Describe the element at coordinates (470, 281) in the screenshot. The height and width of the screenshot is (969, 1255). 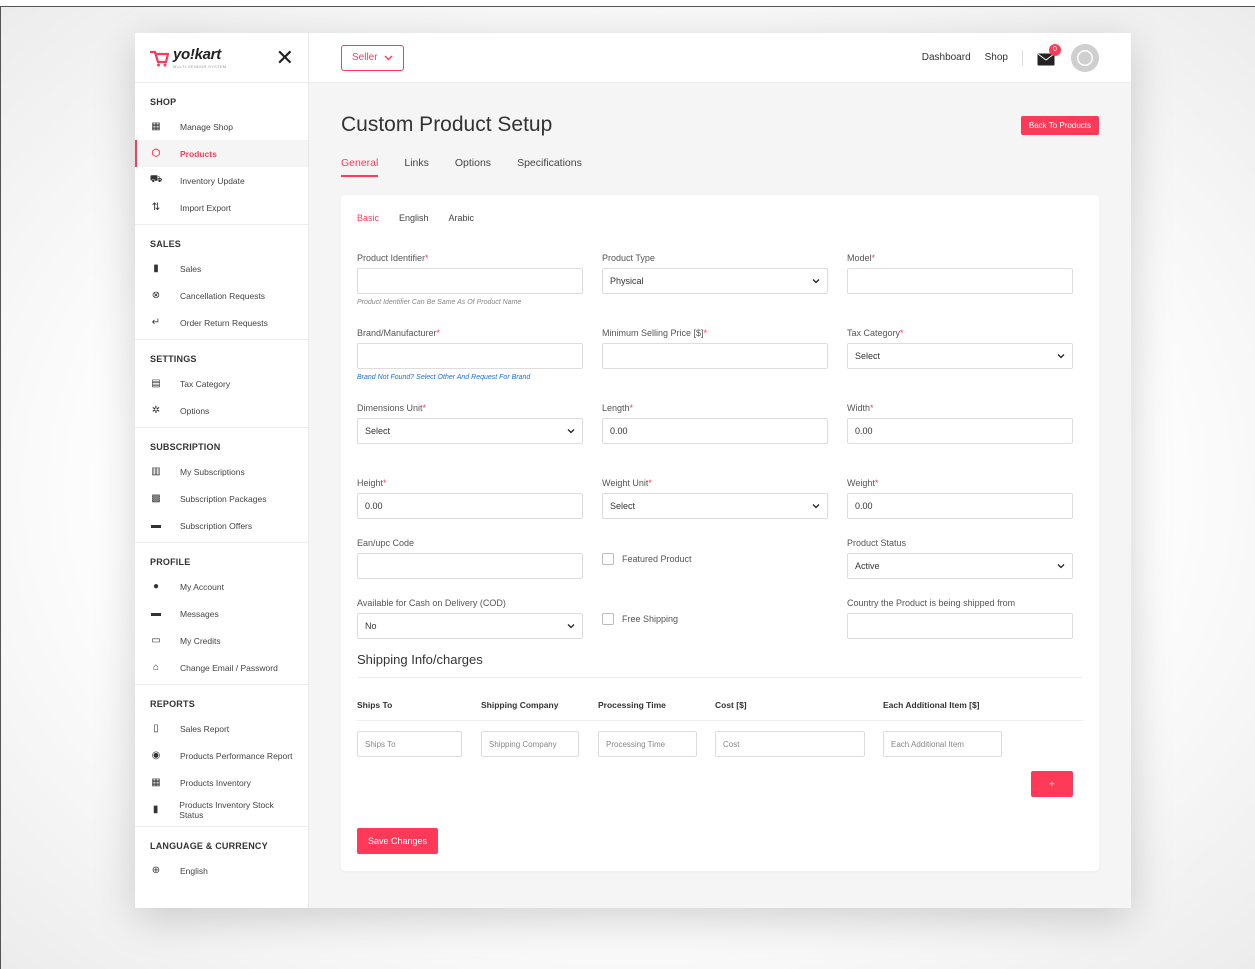
I see `product-identifier-input` at that location.